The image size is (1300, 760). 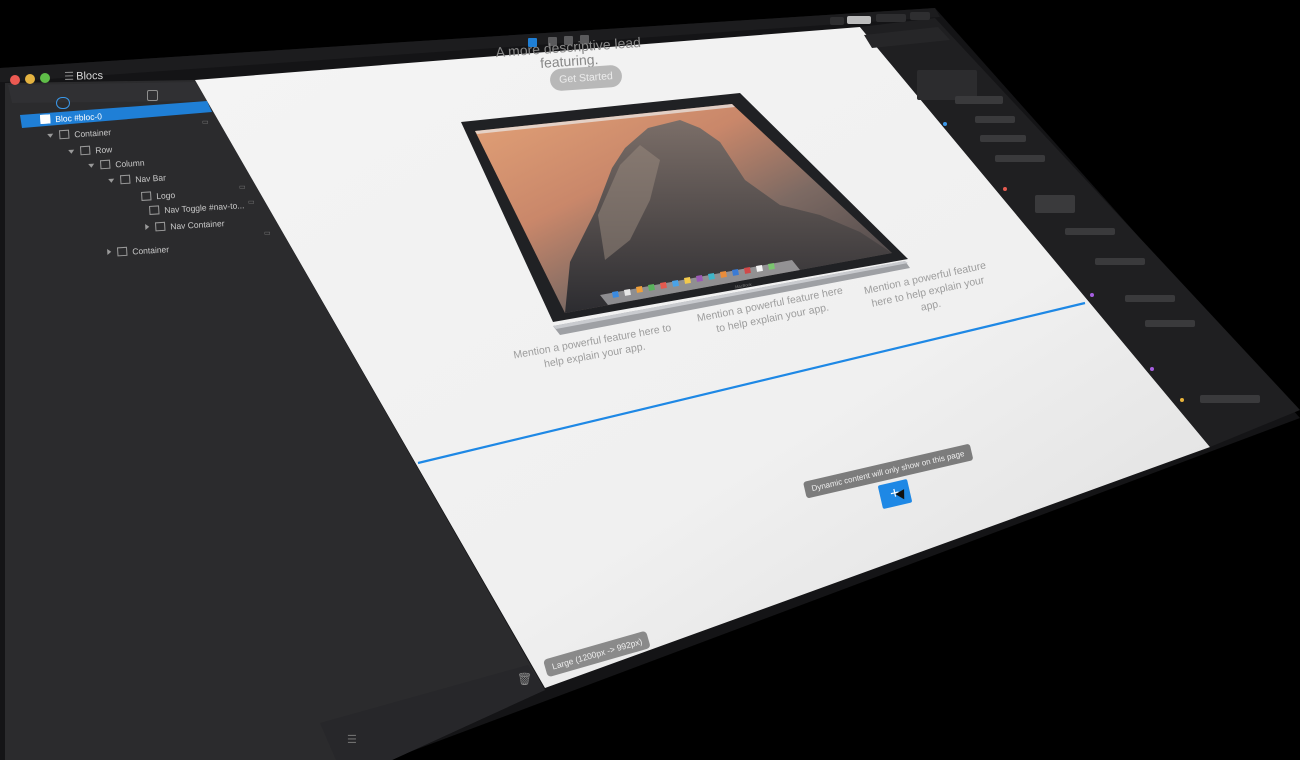 I want to click on inspector-align-segment, so click(x=979, y=100).